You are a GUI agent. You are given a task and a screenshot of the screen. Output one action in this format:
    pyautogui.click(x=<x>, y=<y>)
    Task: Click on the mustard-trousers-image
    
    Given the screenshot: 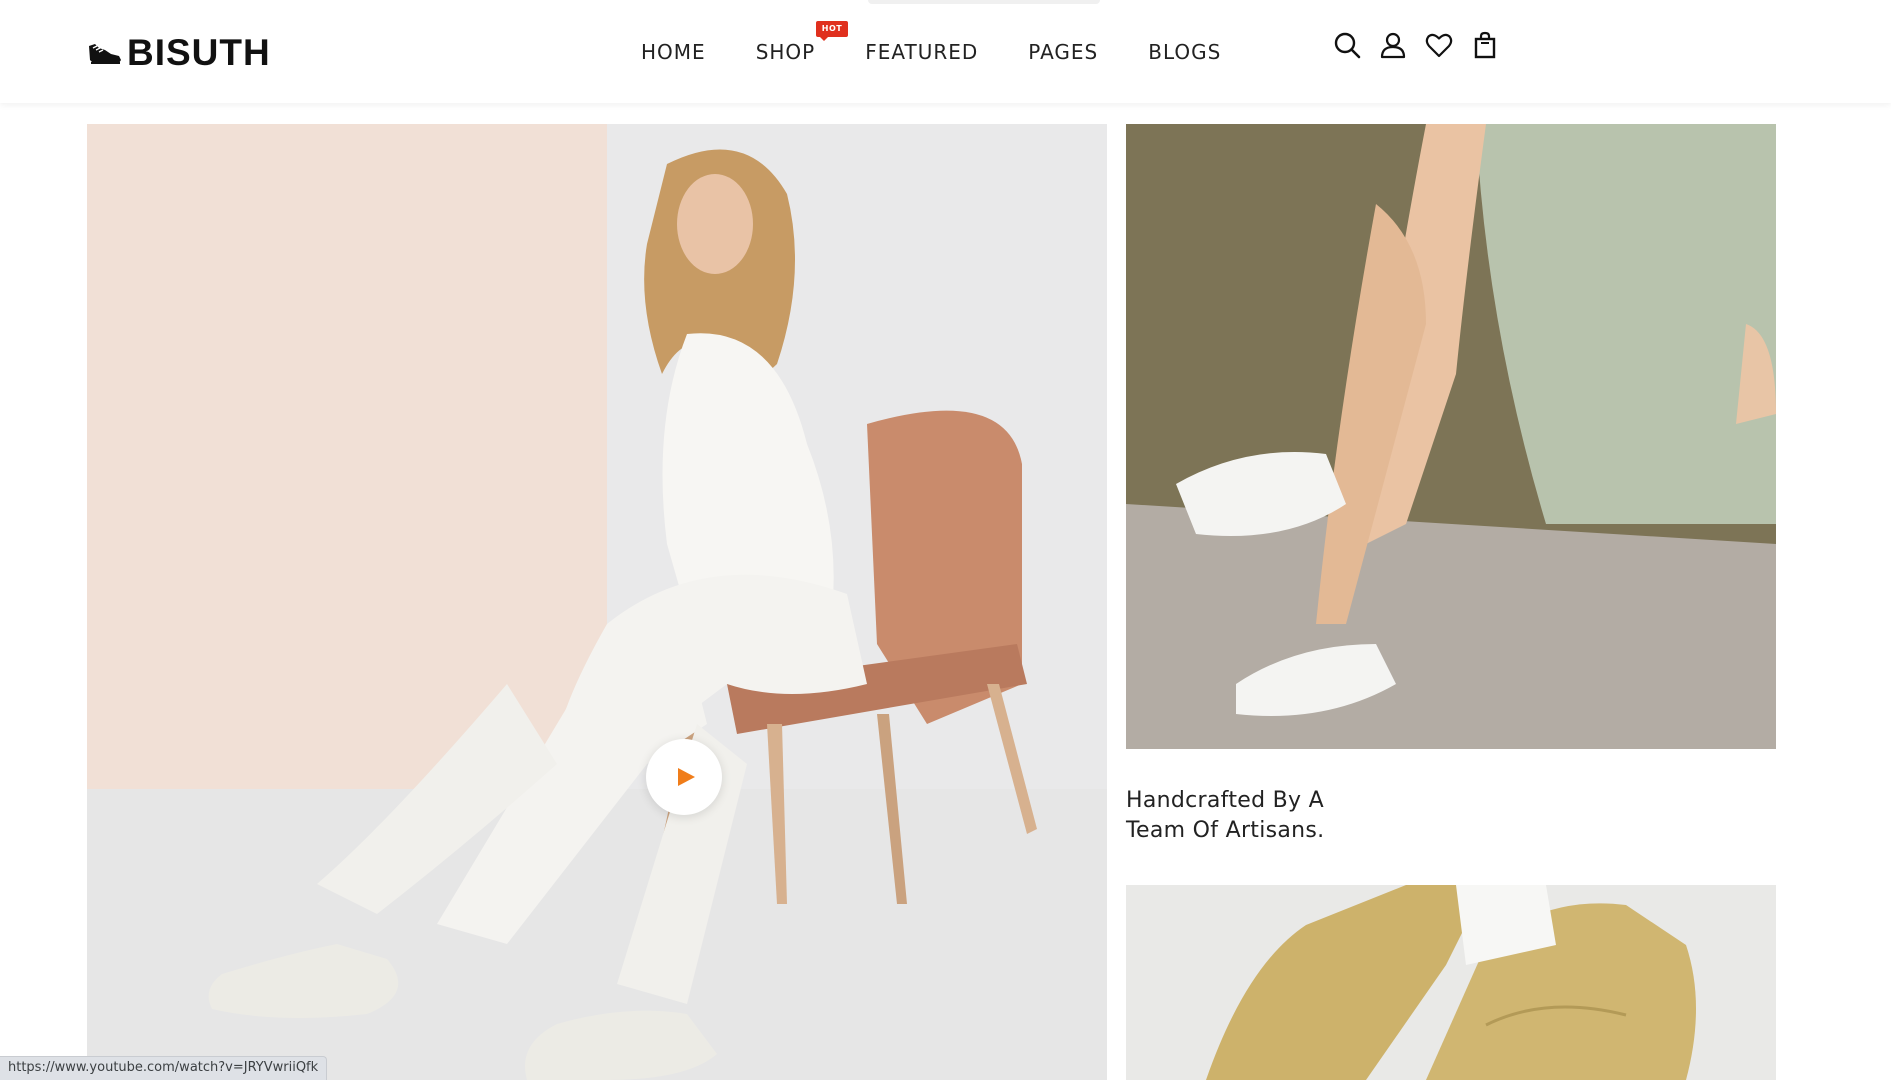 What is the action you would take?
    pyautogui.click(x=1451, y=982)
    